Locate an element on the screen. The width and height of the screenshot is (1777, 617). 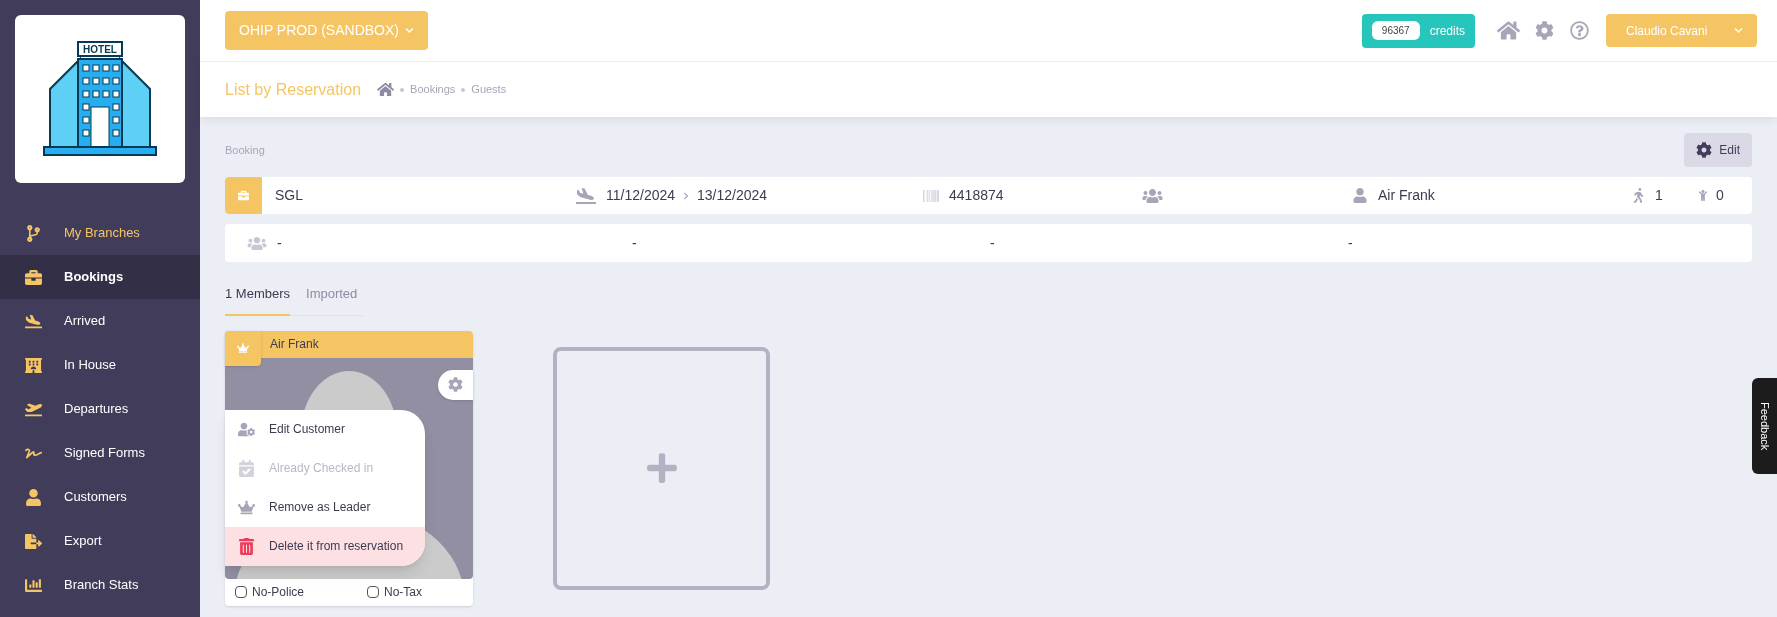
bar-chart-icon is located at coordinates (33, 585).